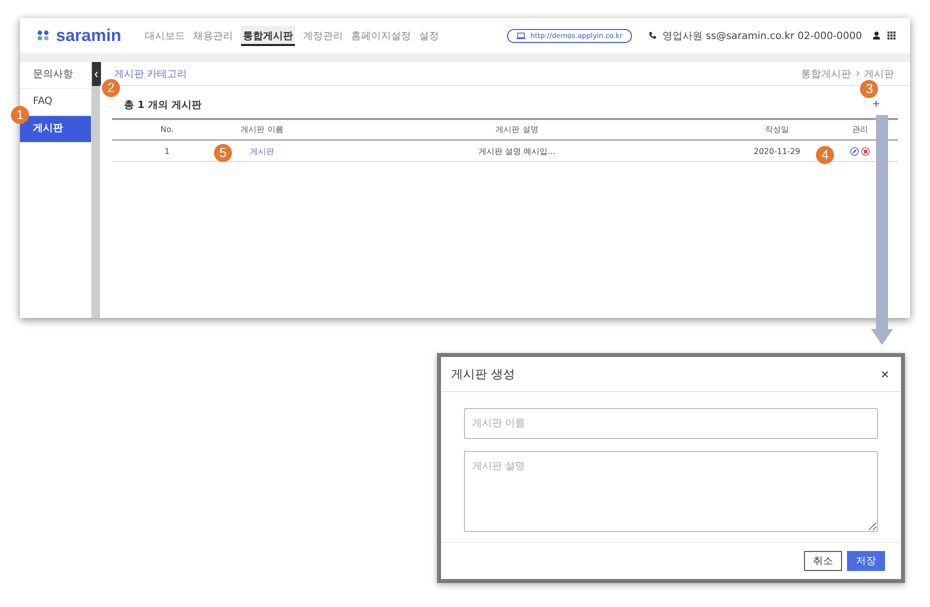 This screenshot has height=607, width=930. What do you see at coordinates (151, 74) in the screenshot?
I see `page-title: 게시판 카테고리` at bounding box center [151, 74].